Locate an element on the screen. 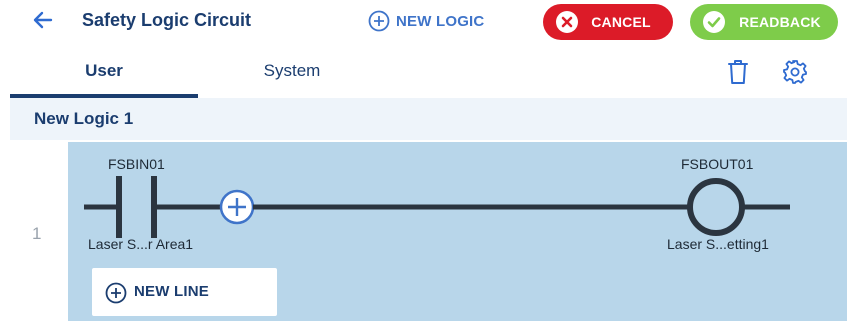 This screenshot has width=847, height=321. cancel-button: CANCEL is located at coordinates (608, 22).